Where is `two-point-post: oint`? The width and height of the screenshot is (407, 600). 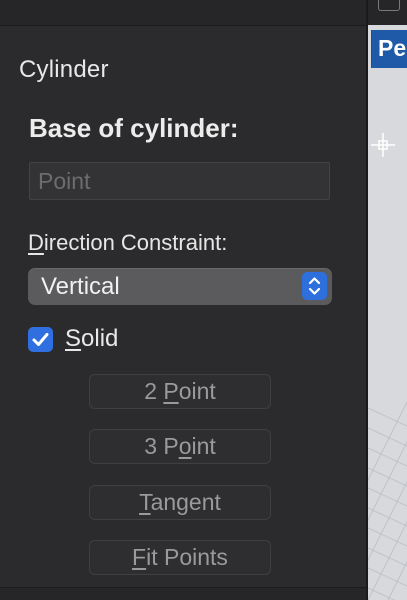
two-point-post: oint is located at coordinates (197, 391).